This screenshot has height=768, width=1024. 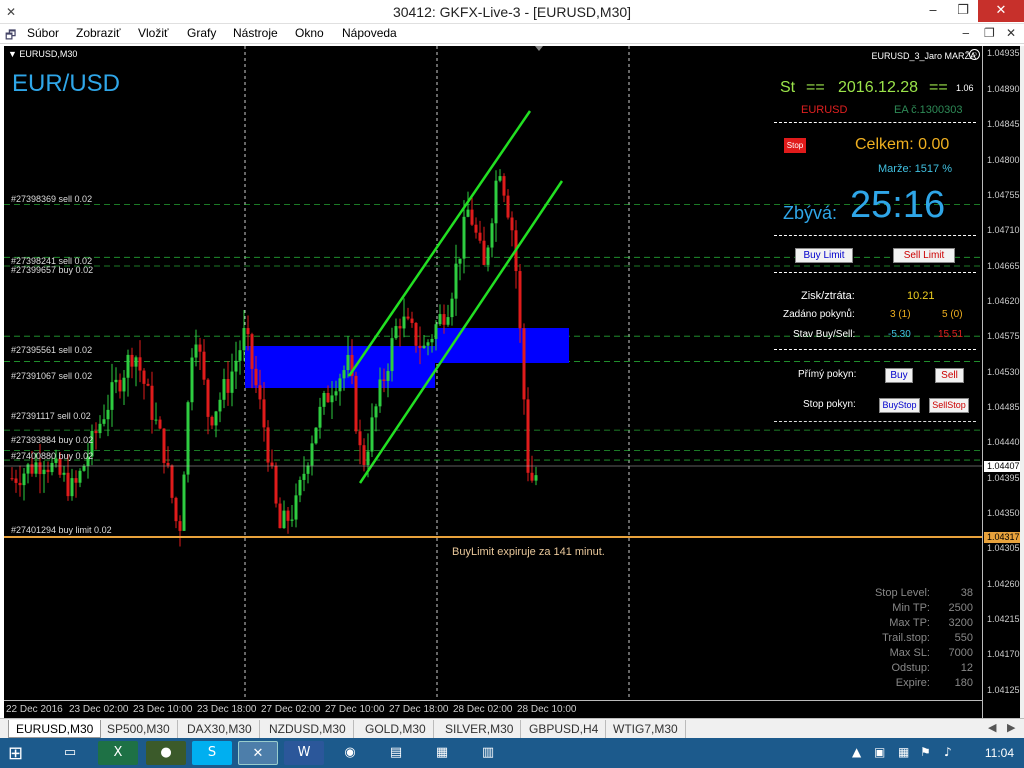 What do you see at coordinates (309, 33) in the screenshot?
I see `menu-window: Okno` at bounding box center [309, 33].